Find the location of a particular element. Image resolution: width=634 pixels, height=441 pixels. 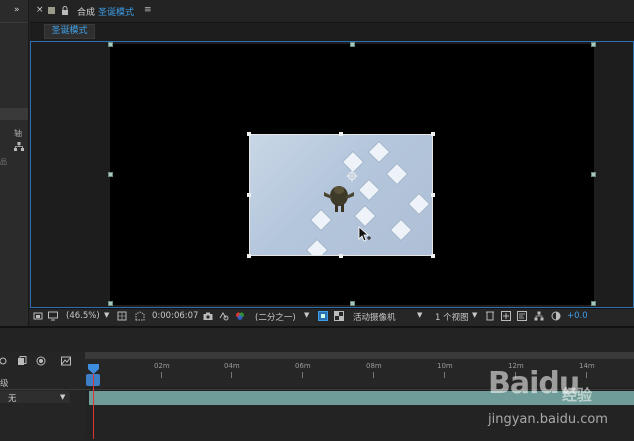

left-divider is located at coordinates (14, 22).